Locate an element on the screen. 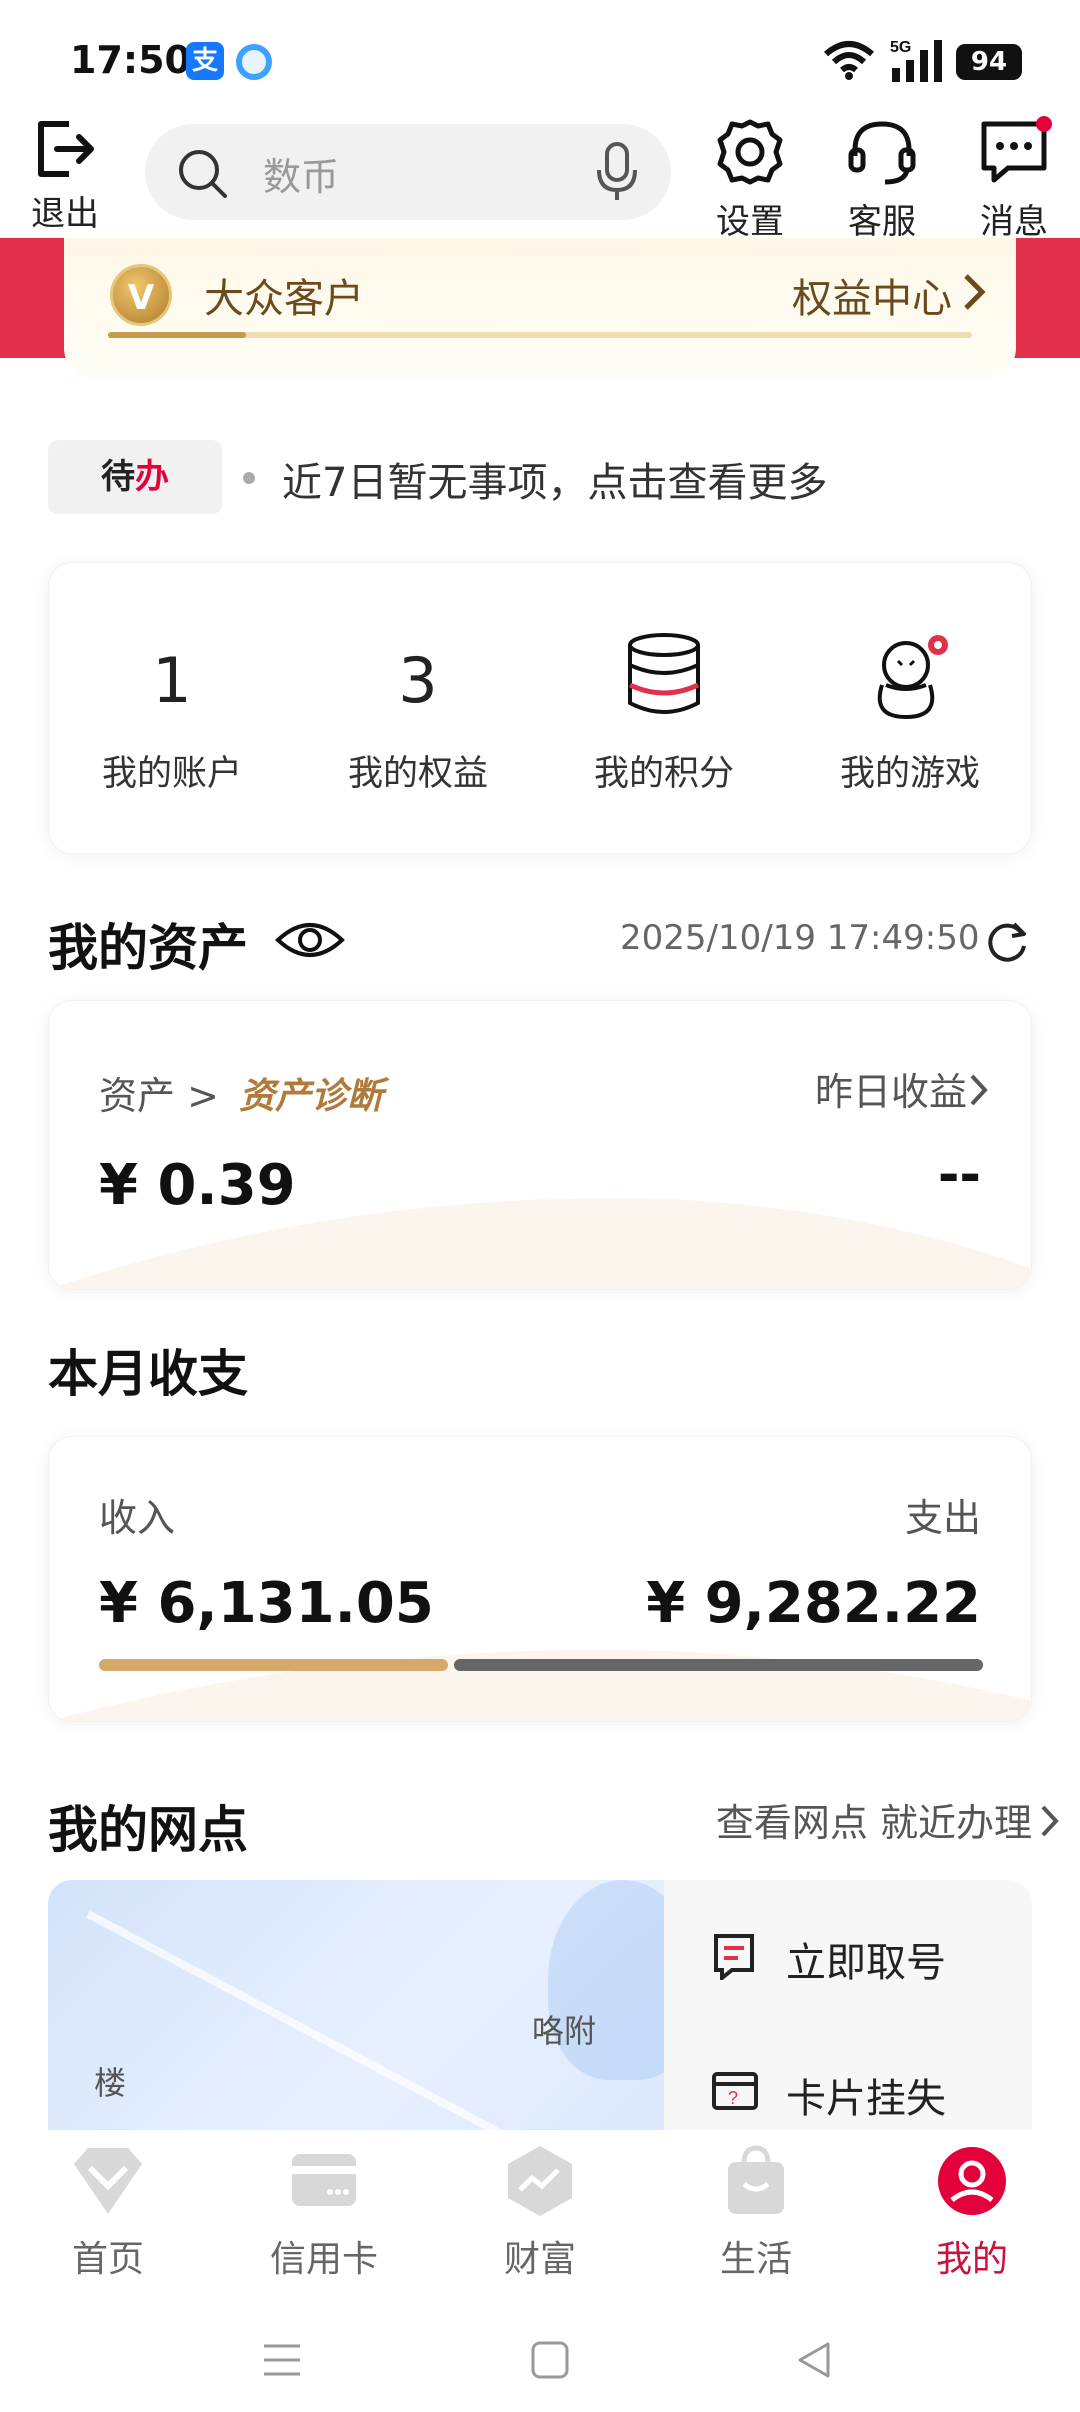 The image size is (1080, 2412). messages-label: 消息 is located at coordinates (1014, 222).